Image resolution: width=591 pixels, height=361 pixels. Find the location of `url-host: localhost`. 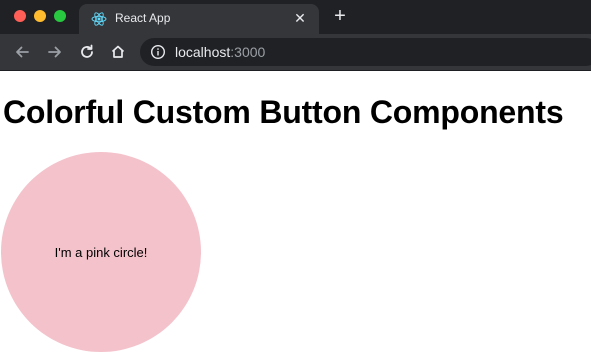

url-host: localhost is located at coordinates (203, 52).